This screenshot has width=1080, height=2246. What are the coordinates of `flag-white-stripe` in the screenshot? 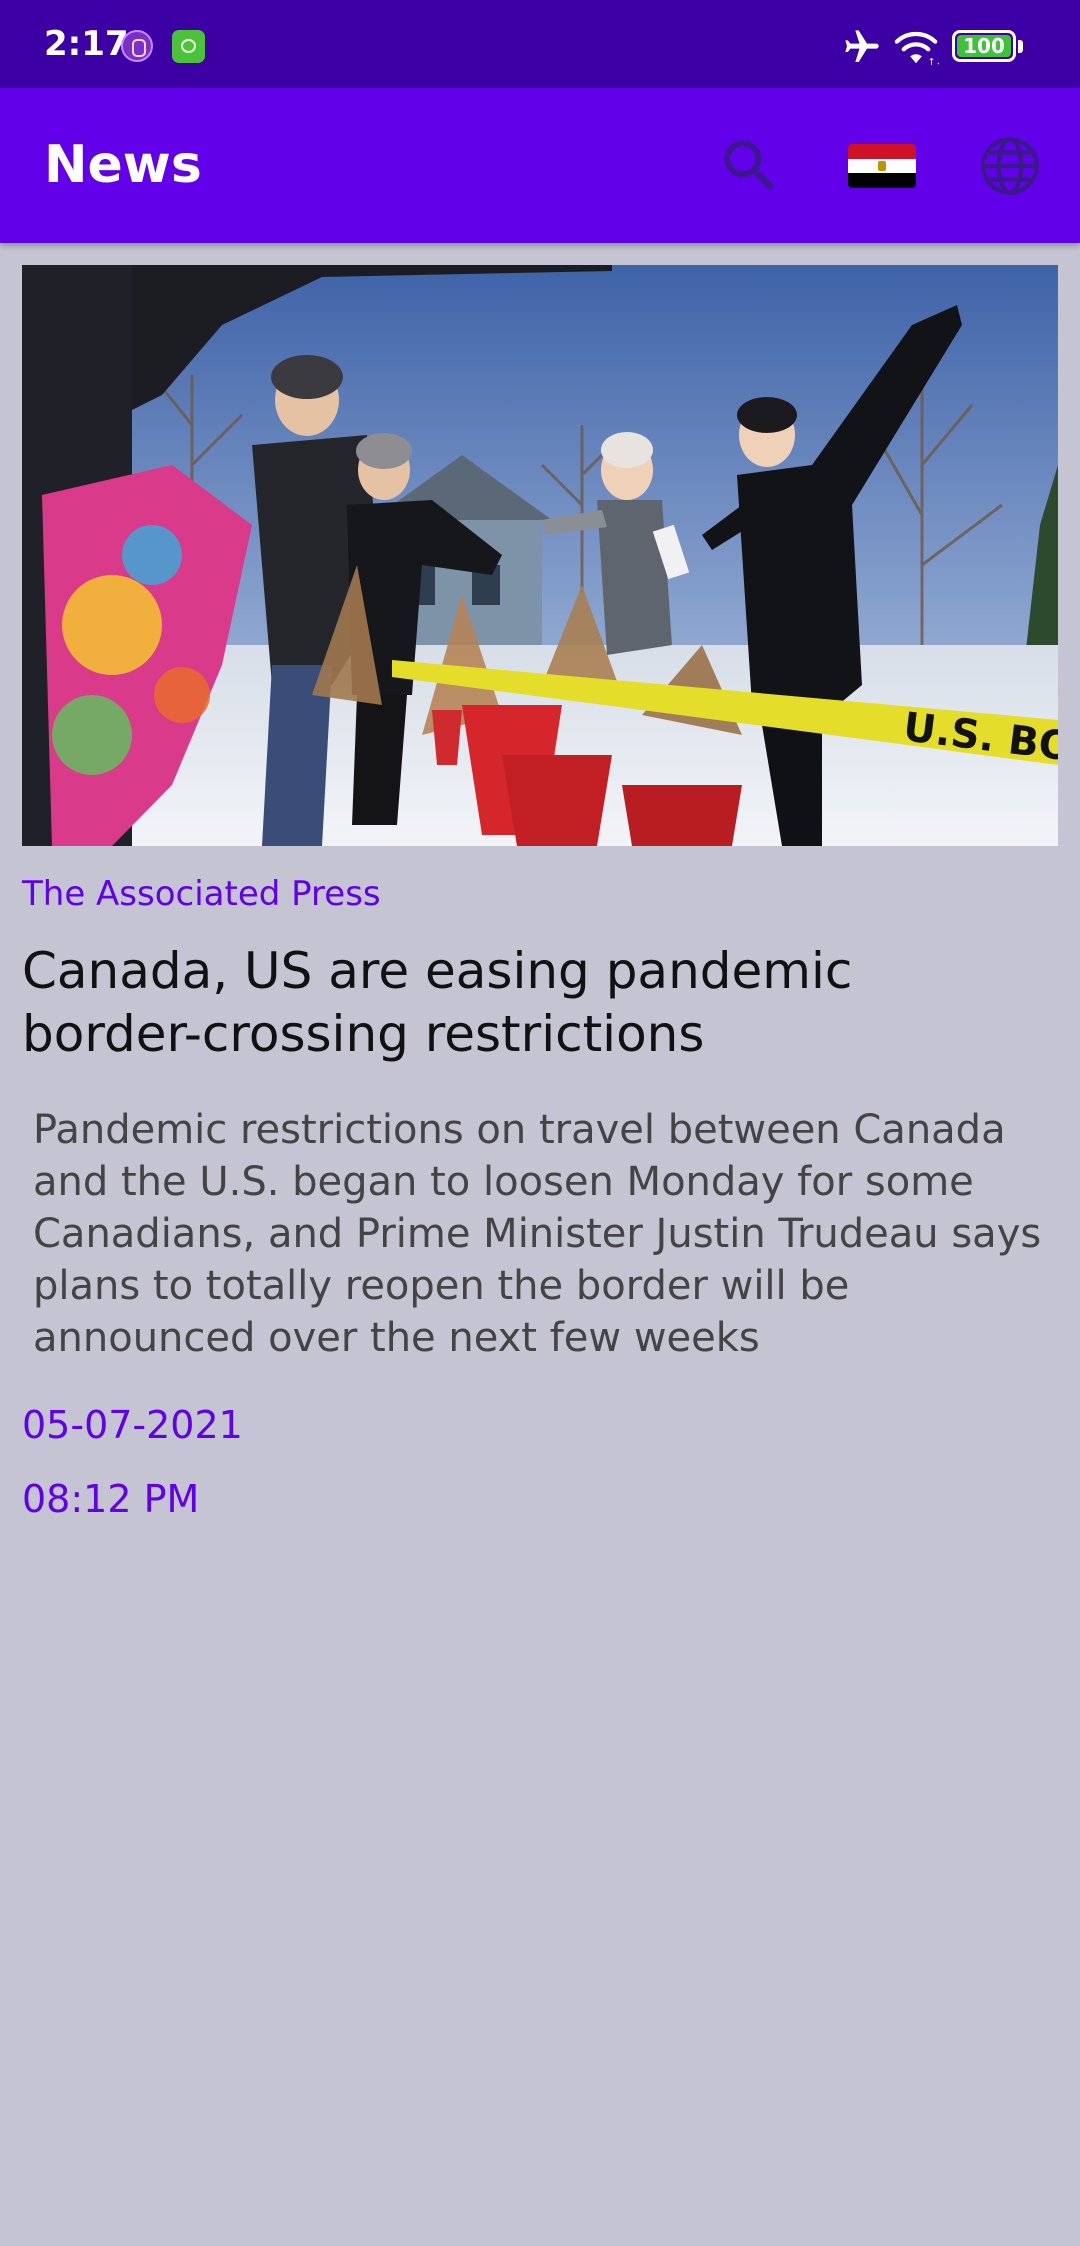 It's located at (882, 166).